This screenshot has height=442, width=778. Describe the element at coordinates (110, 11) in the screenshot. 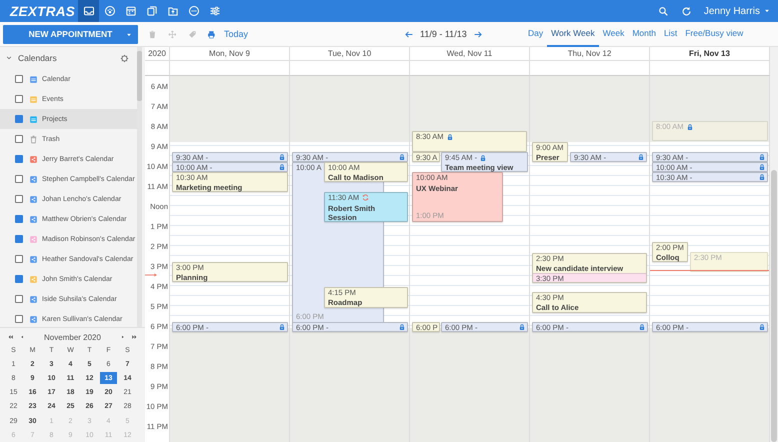

I see `paw-icon` at that location.